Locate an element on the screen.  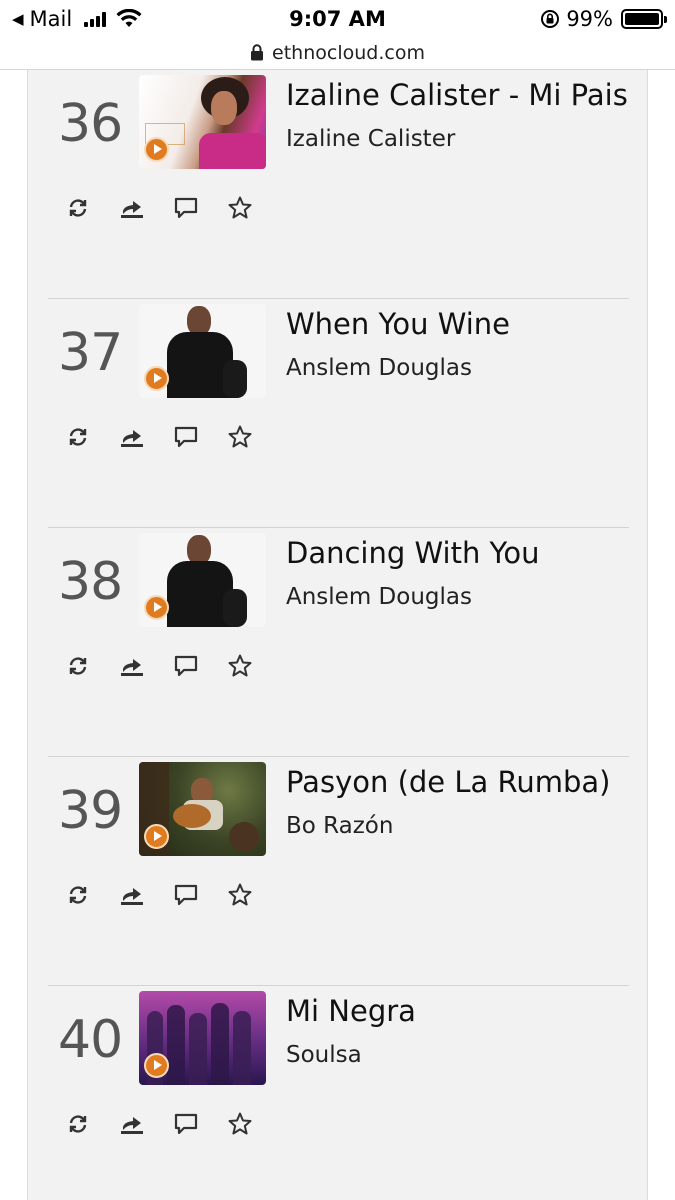
track-rank: 40 is located at coordinates (90, 1040).